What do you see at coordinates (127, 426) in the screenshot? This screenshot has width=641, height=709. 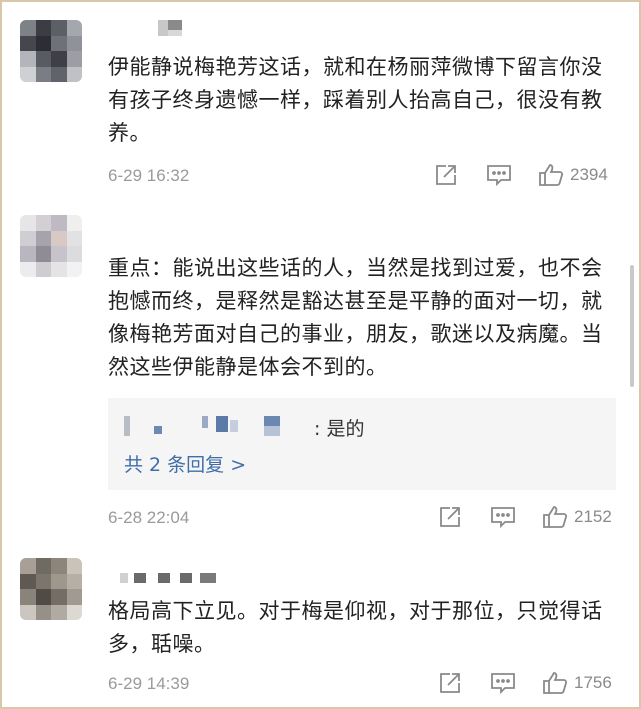 I see `reply-username-blurred` at bounding box center [127, 426].